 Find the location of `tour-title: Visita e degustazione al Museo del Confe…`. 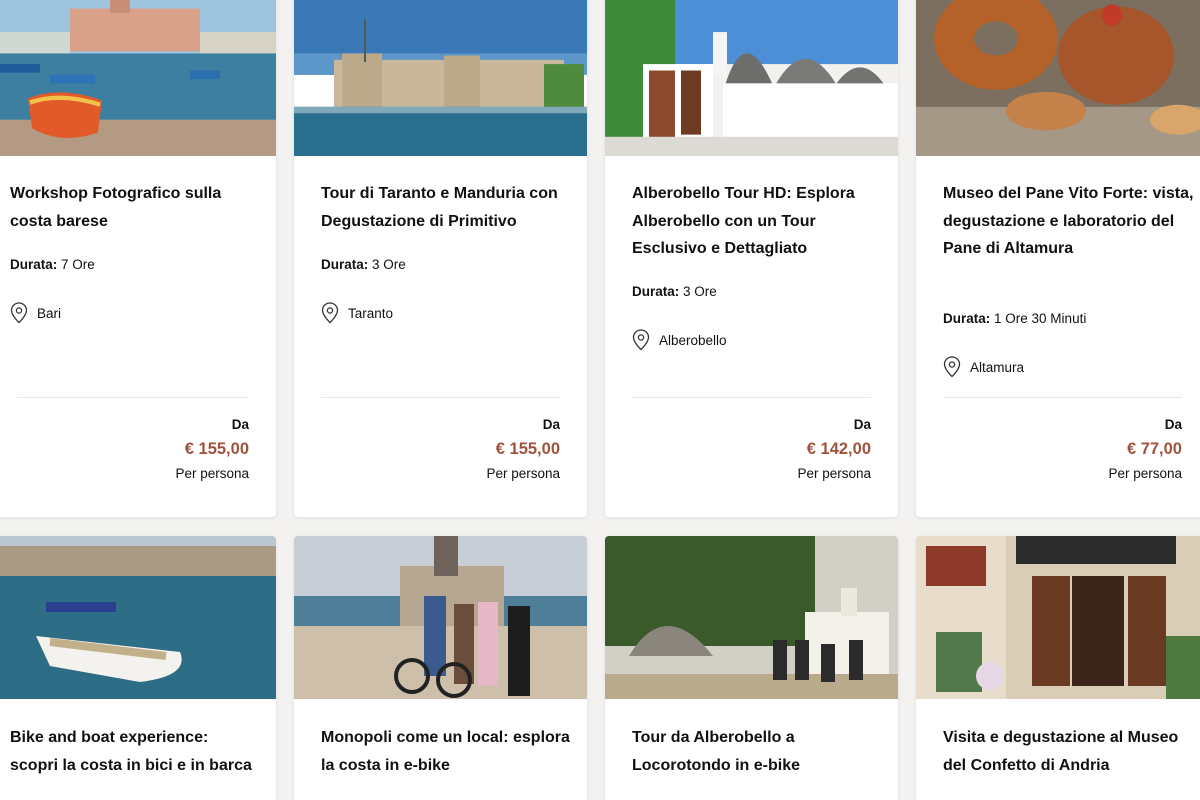

tour-title: Visita e degustazione al Museo del Confe… is located at coordinates (1068, 751).